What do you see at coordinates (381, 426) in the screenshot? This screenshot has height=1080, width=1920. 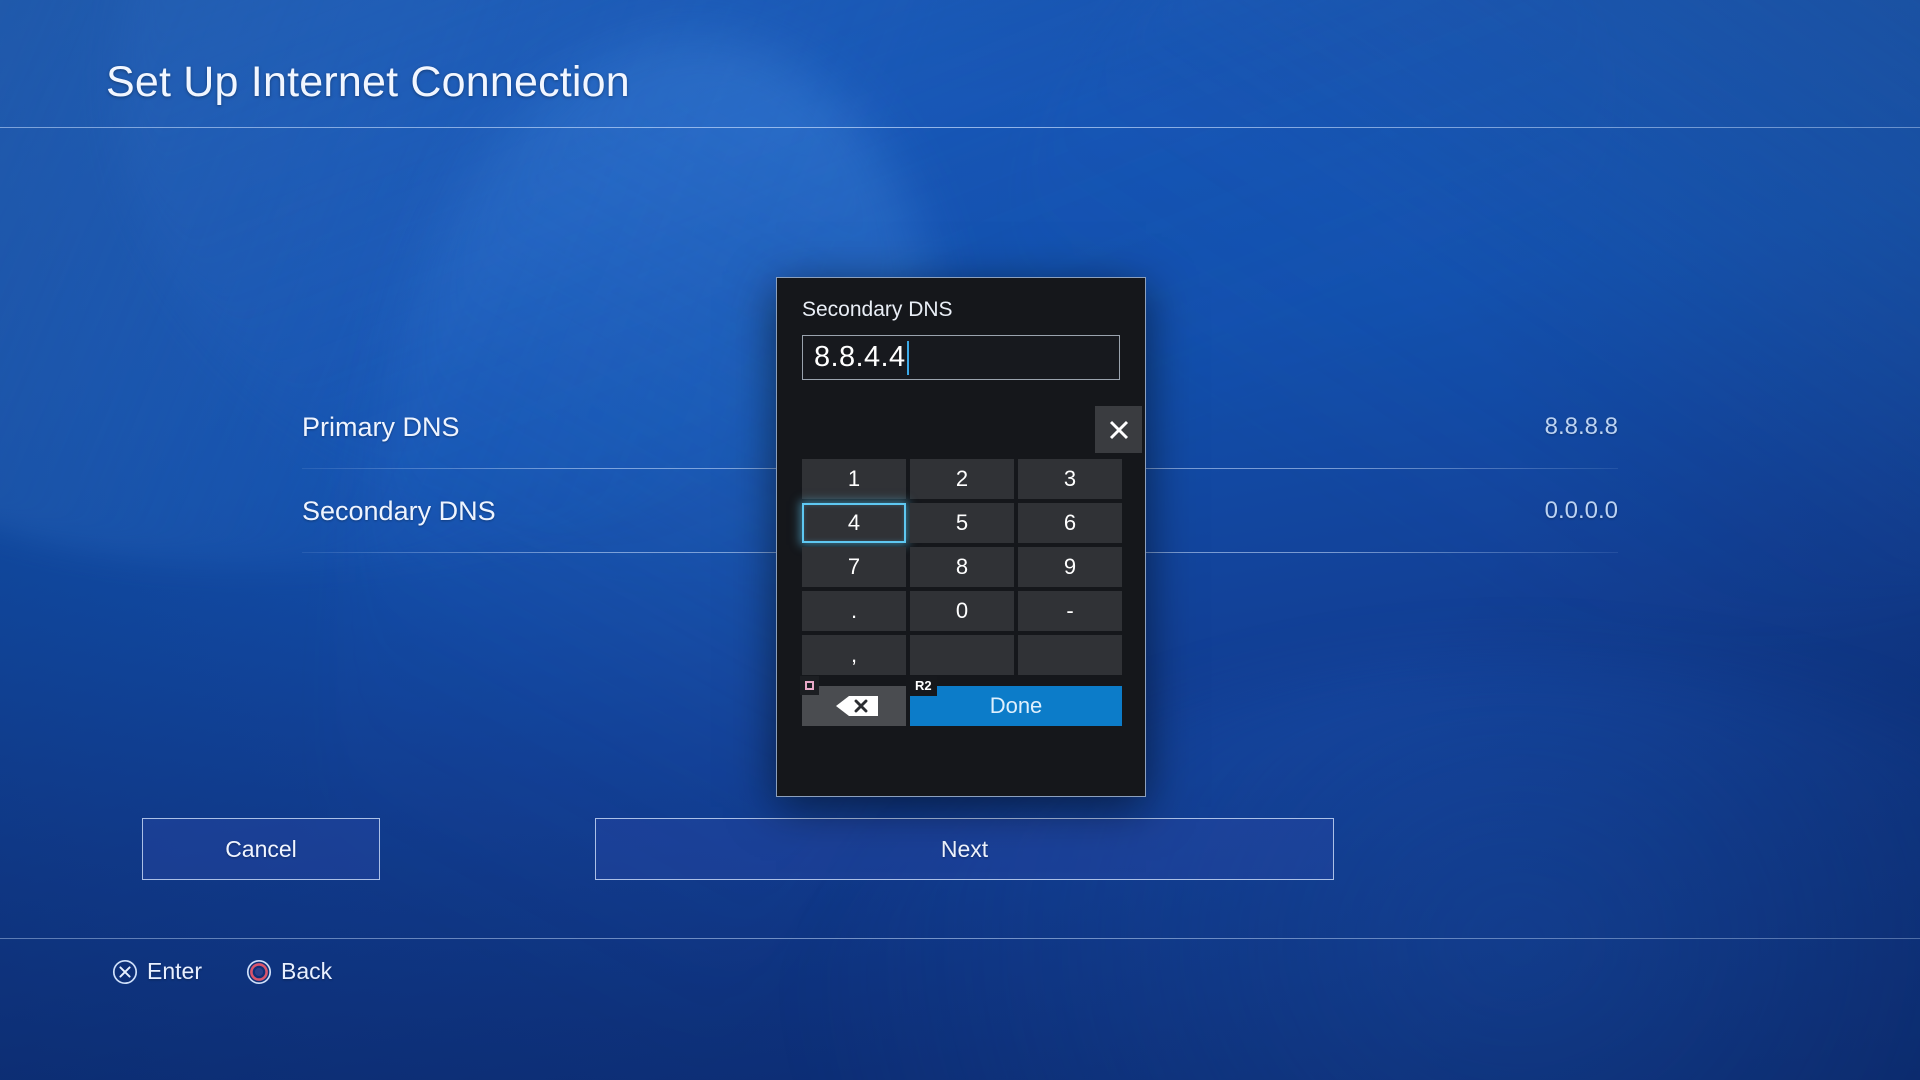 I see `setting-label: Primary DNS` at bounding box center [381, 426].